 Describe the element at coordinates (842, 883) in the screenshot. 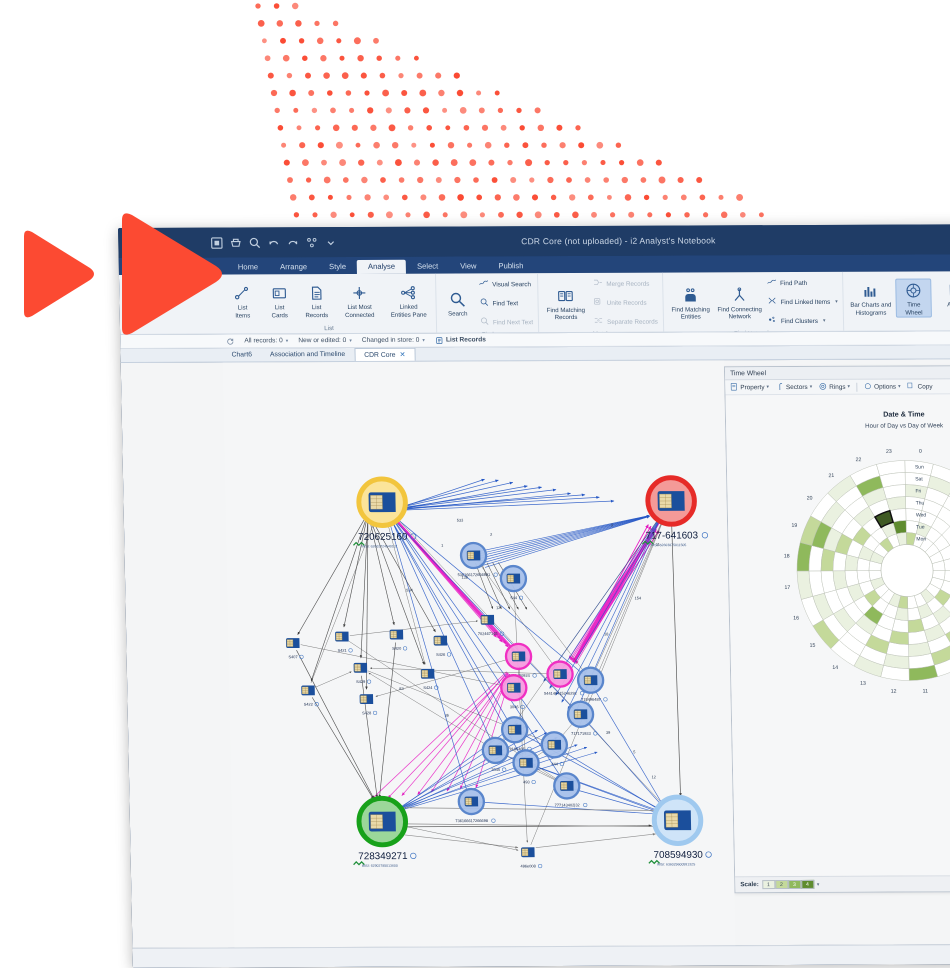

I see `time-wheel-scale-legend: Scale: 1234 ▾` at that location.